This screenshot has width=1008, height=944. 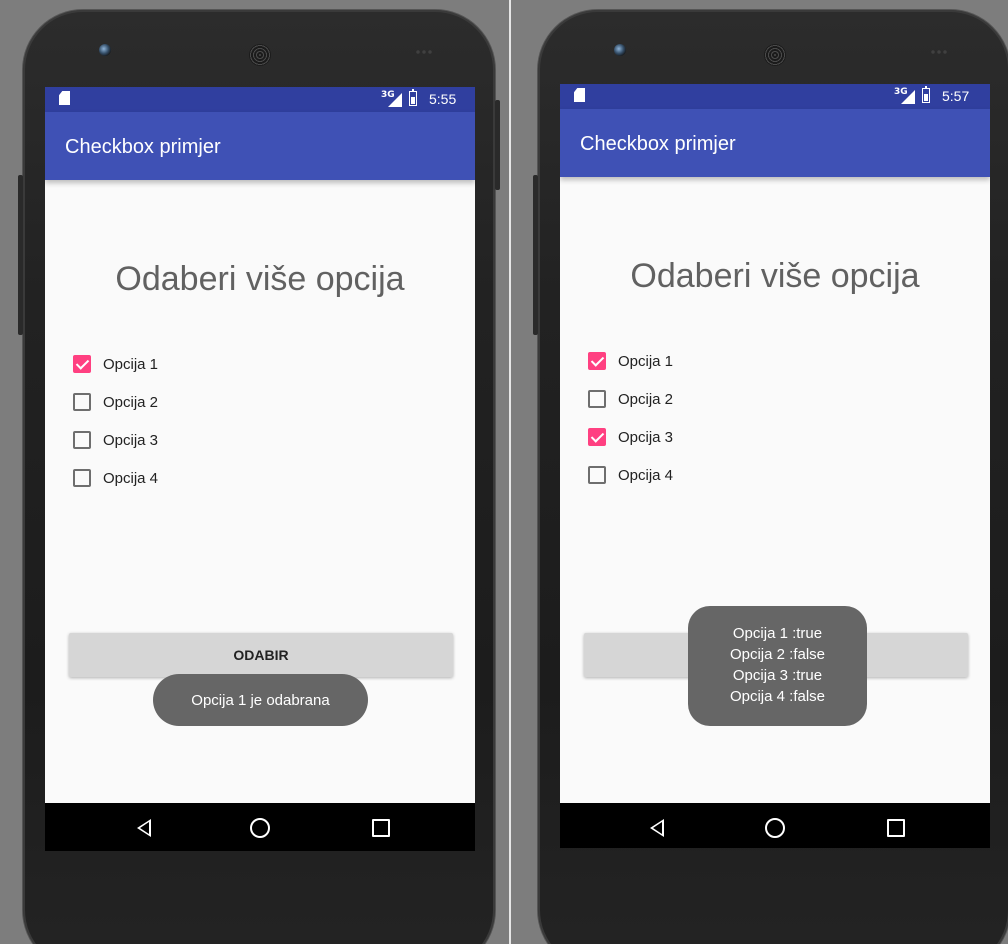 I want to click on status-time: 5:55, so click(x=443, y=99).